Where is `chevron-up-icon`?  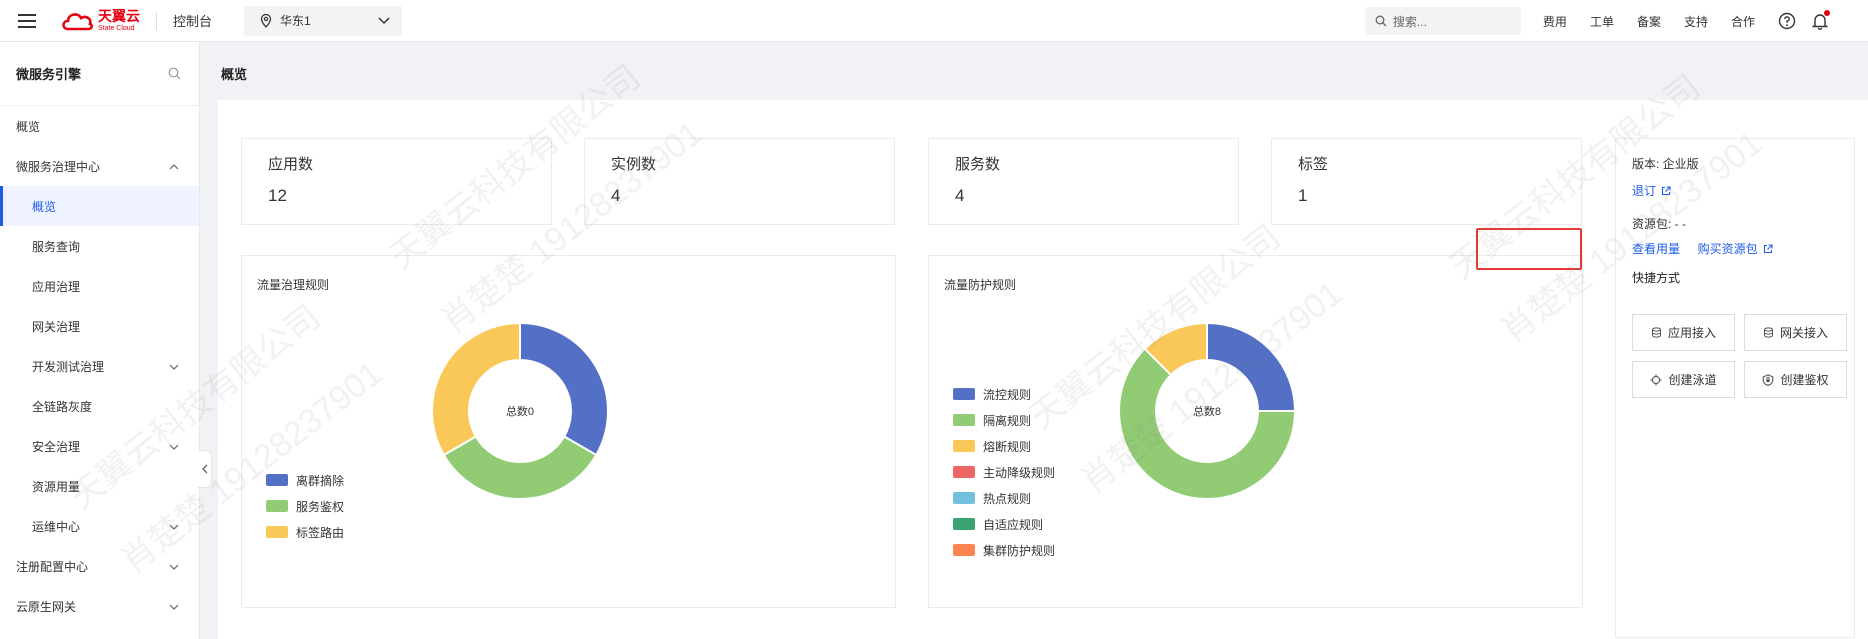
chevron-up-icon is located at coordinates (174, 166).